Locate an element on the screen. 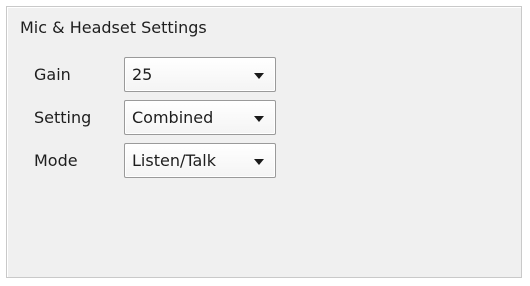  gain-label: Gain is located at coordinates (52, 74).